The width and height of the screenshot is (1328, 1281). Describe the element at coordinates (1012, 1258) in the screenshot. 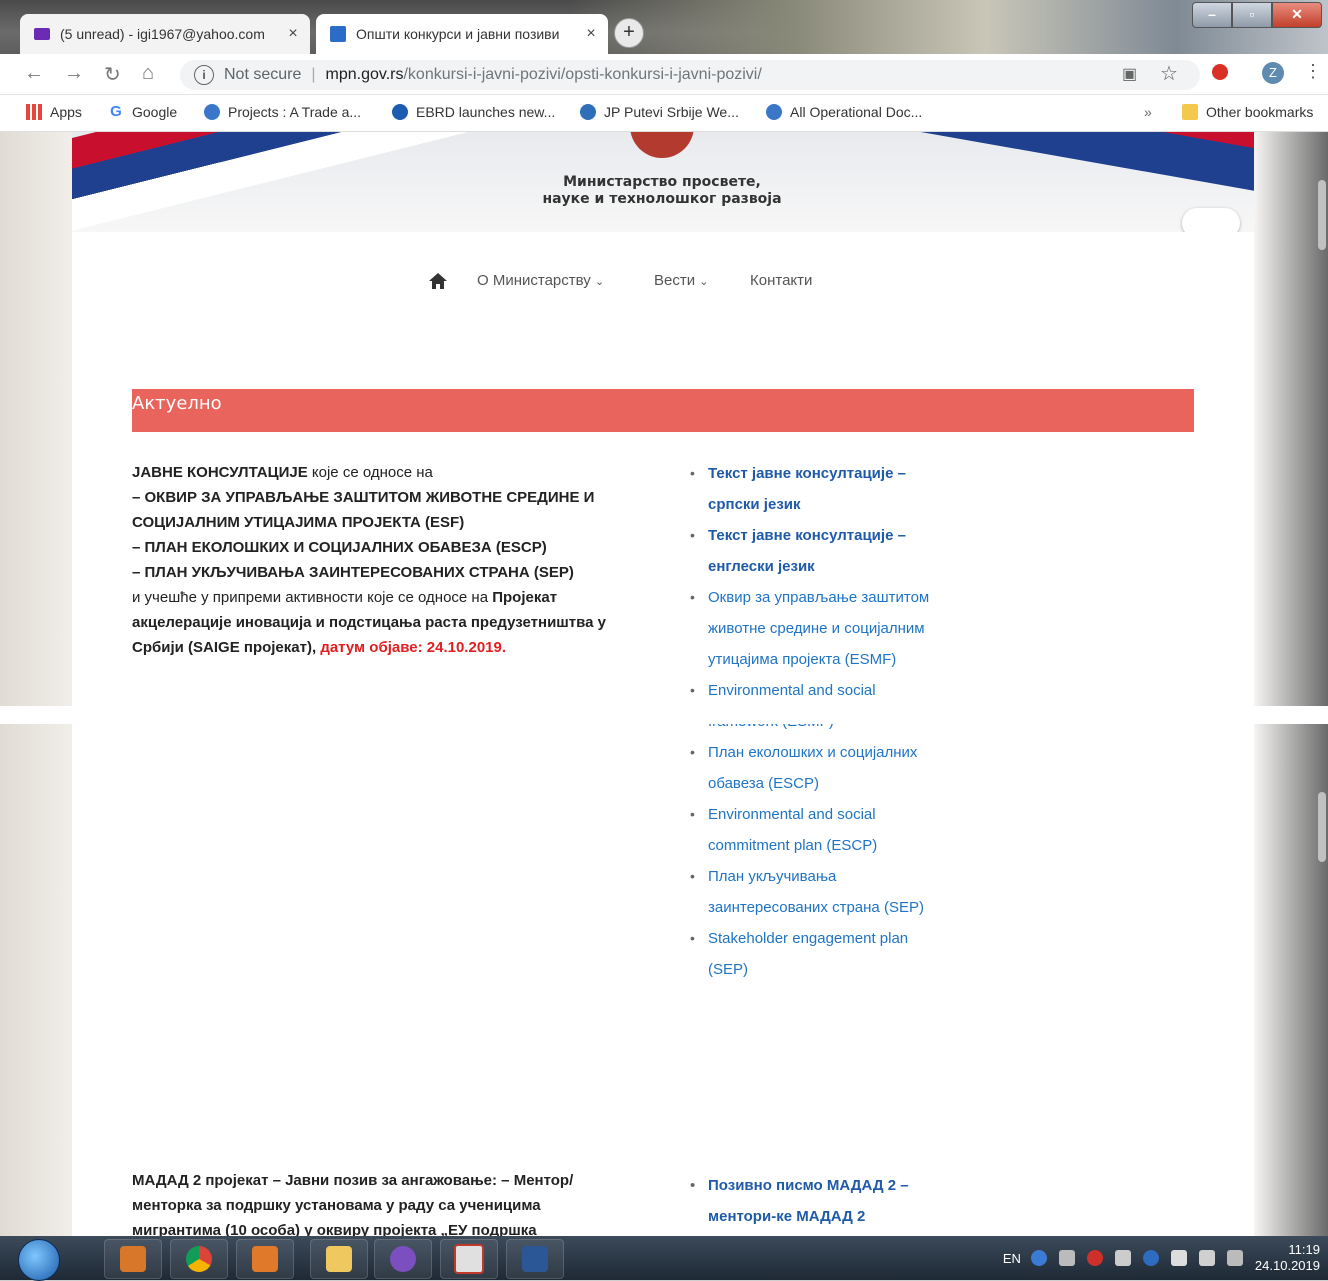

I see `language-indicator: EN` at that location.